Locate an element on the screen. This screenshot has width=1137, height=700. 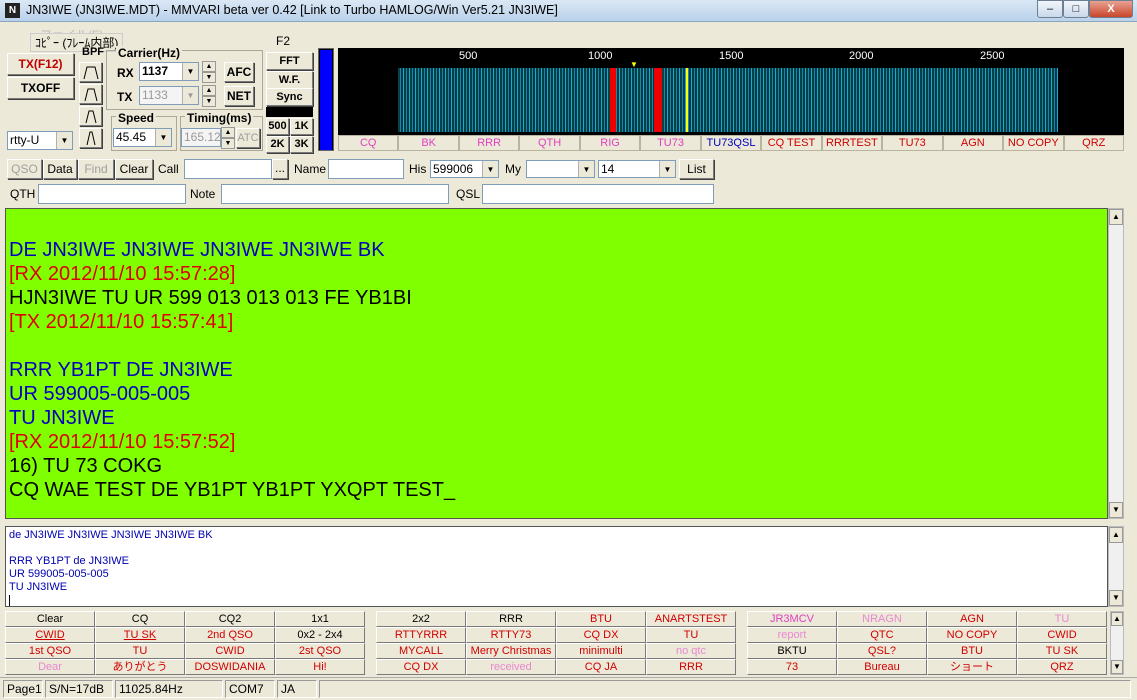
quick-macro-button: RRRTEST is located at coordinates (852, 143).